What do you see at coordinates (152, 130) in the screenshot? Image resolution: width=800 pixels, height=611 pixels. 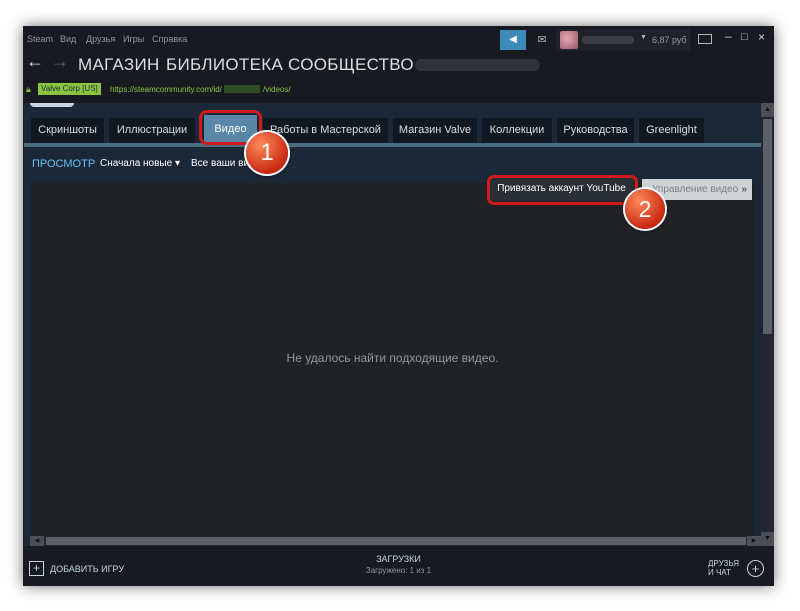 I see `tab-artwork: Иллюстрации` at bounding box center [152, 130].